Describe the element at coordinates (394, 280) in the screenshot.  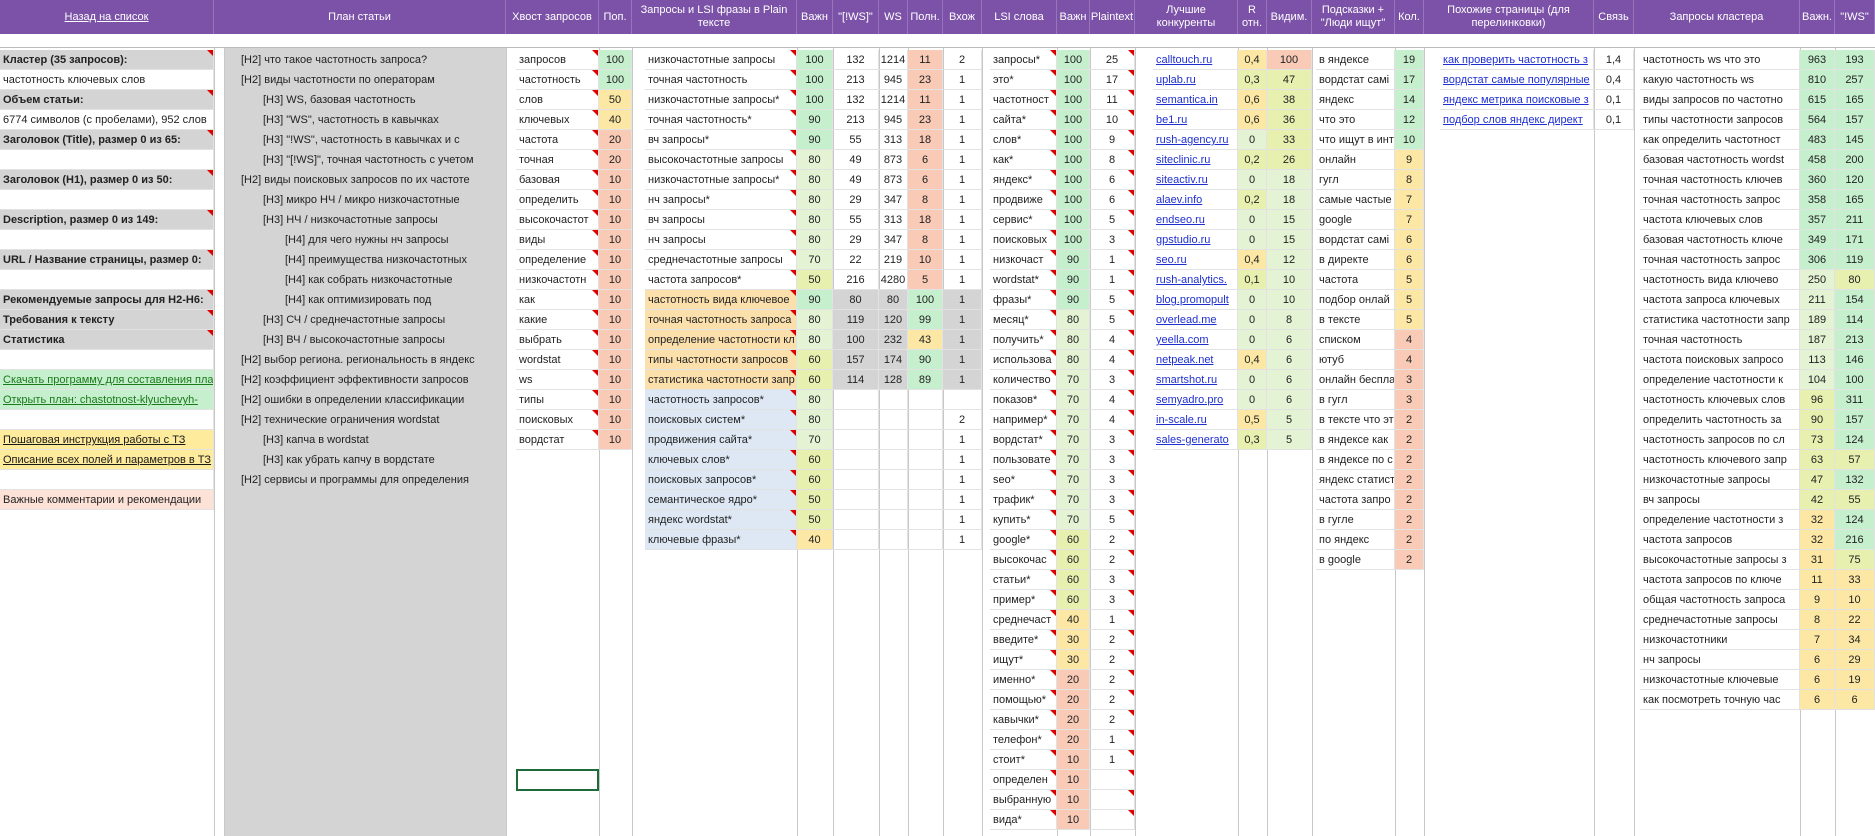
I see `plan-item: [H4] как собрать низкочастотные` at that location.